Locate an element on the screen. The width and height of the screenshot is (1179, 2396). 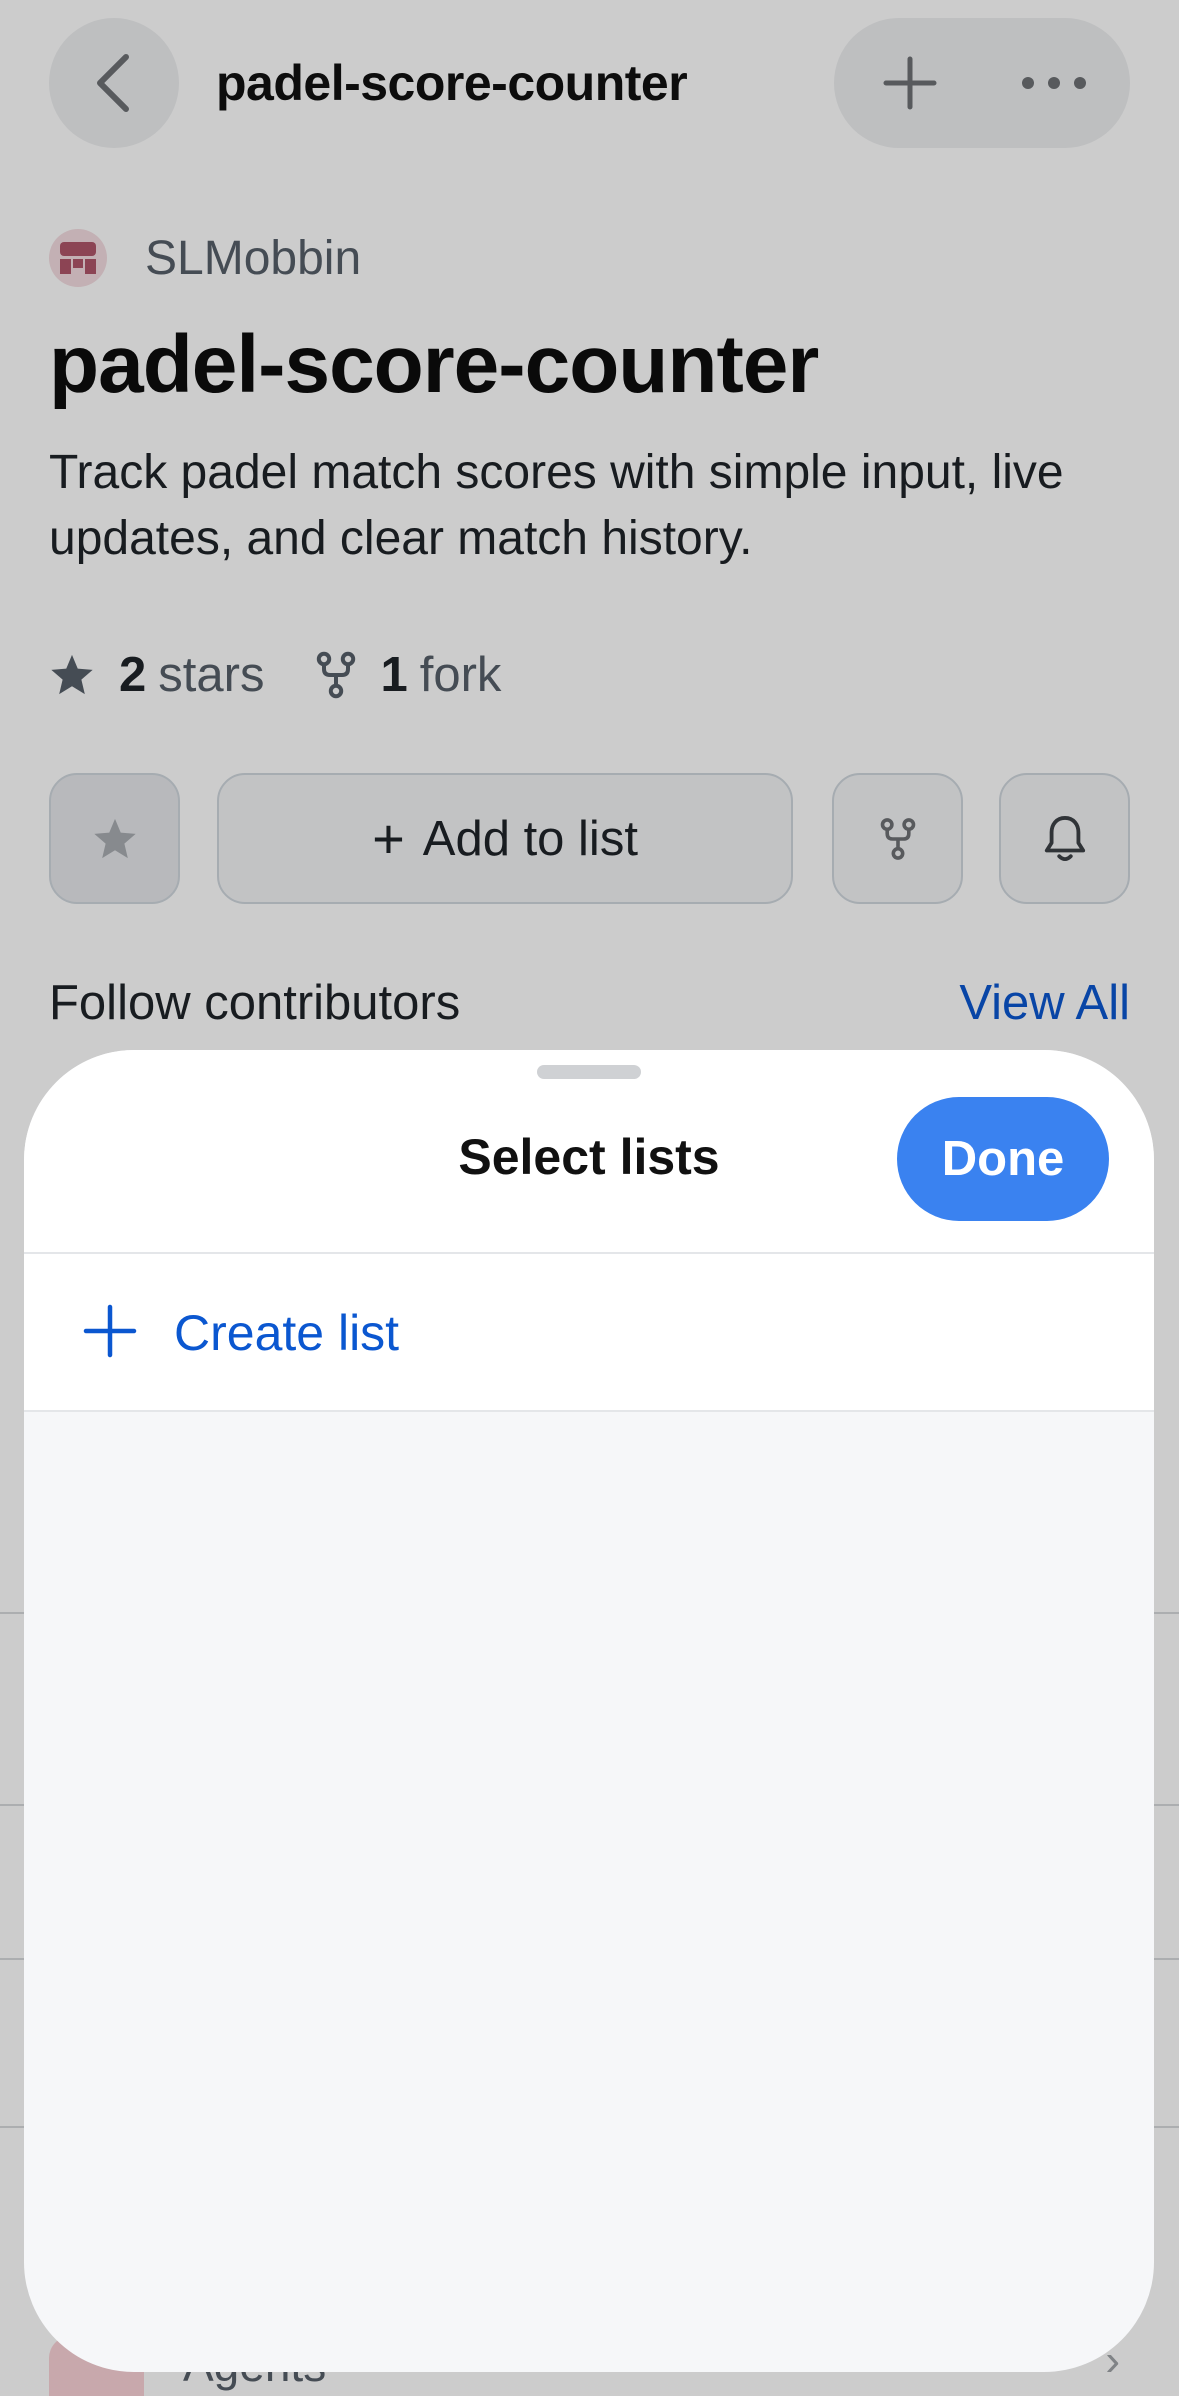
create-list-label: Create list is located at coordinates (287, 1333).